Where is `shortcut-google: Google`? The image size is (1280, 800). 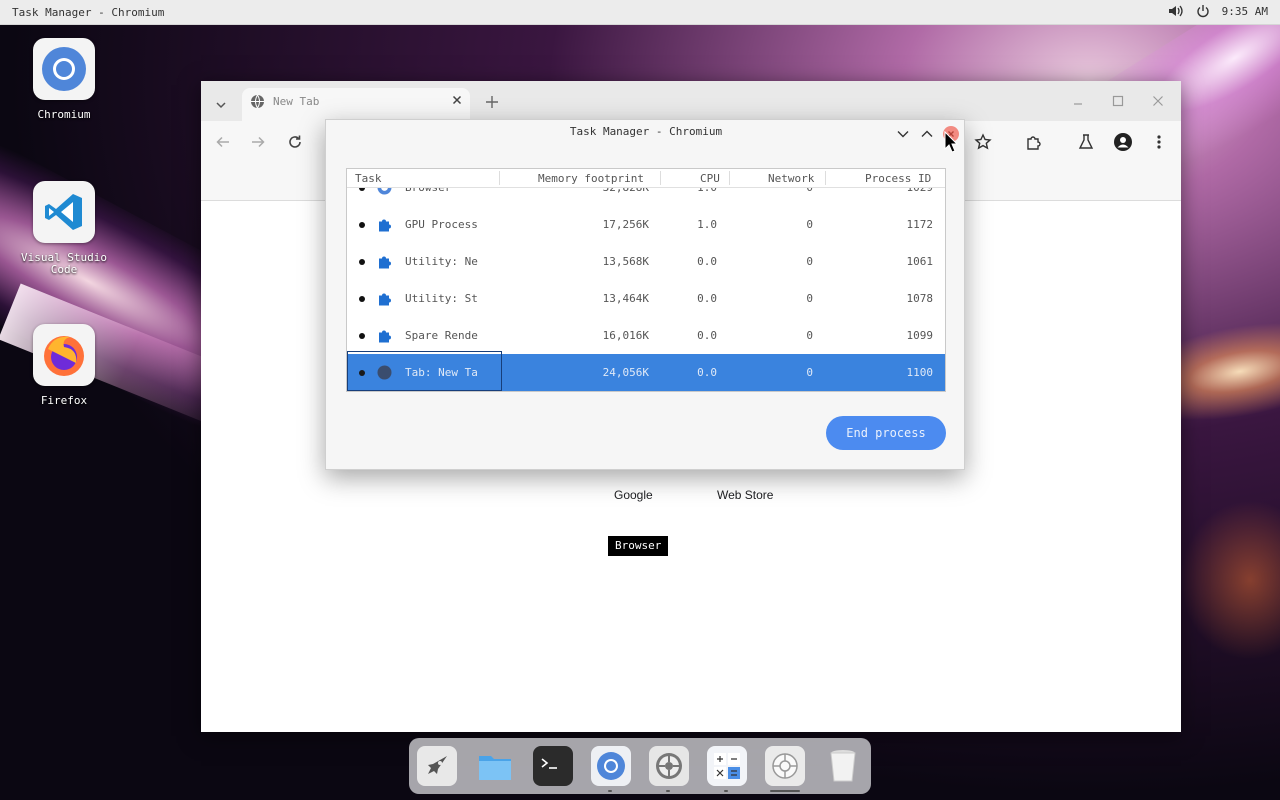 shortcut-google: Google is located at coordinates (633, 495).